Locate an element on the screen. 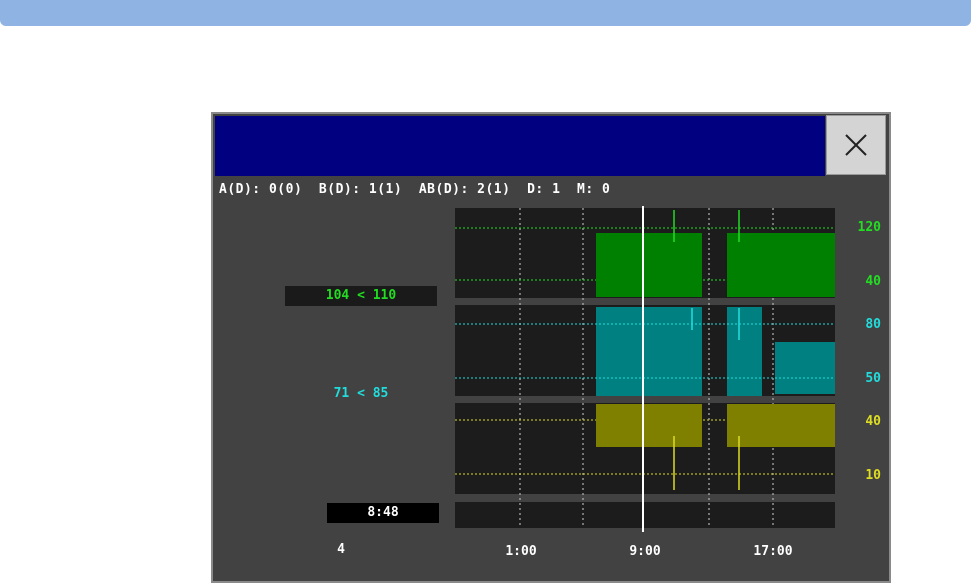 This screenshot has height=585, width=971. y-tick-label: 80 is located at coordinates (873, 324).